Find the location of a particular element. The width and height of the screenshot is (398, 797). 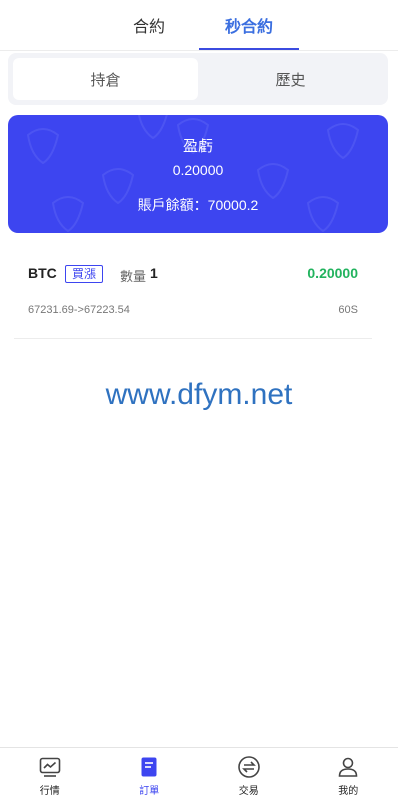

pnl-value: 0.20000 is located at coordinates (198, 170).